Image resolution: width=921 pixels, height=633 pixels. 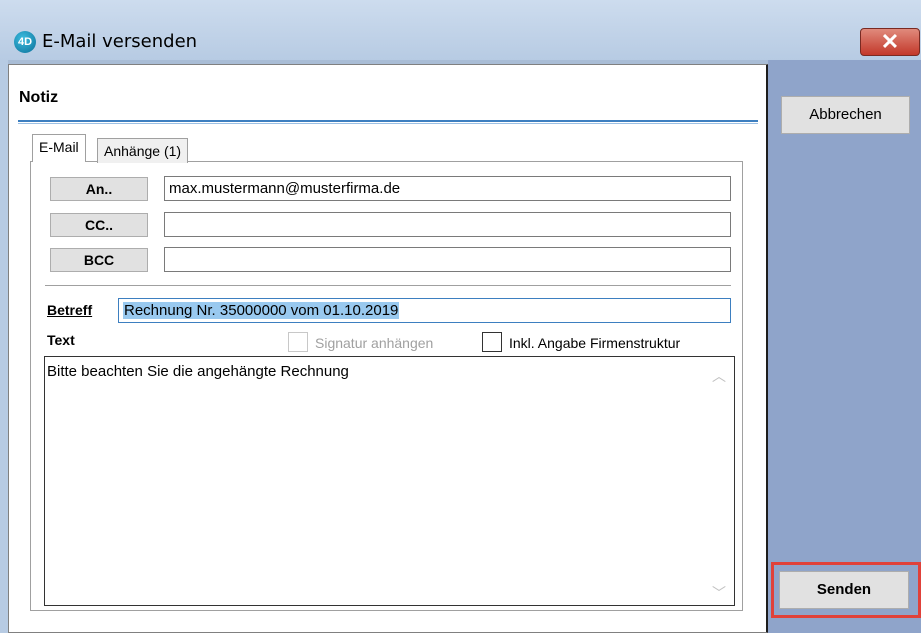 I want to click on tab-attachments: Anhänge (1), so click(x=143, y=150).